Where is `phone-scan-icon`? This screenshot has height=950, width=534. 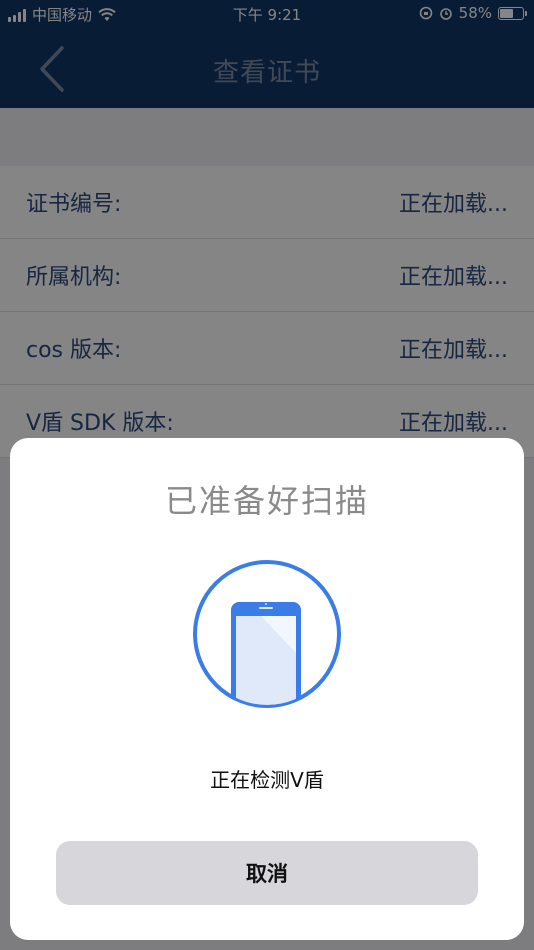 phone-scan-icon is located at coordinates (267, 634).